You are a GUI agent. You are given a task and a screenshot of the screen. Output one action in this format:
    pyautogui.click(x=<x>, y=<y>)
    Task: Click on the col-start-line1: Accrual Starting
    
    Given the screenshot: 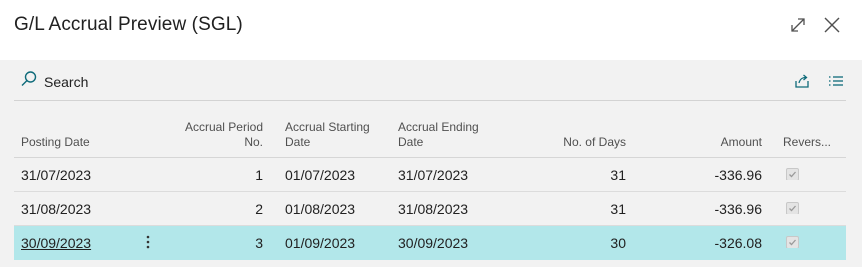 What is the action you would take?
    pyautogui.click(x=327, y=127)
    